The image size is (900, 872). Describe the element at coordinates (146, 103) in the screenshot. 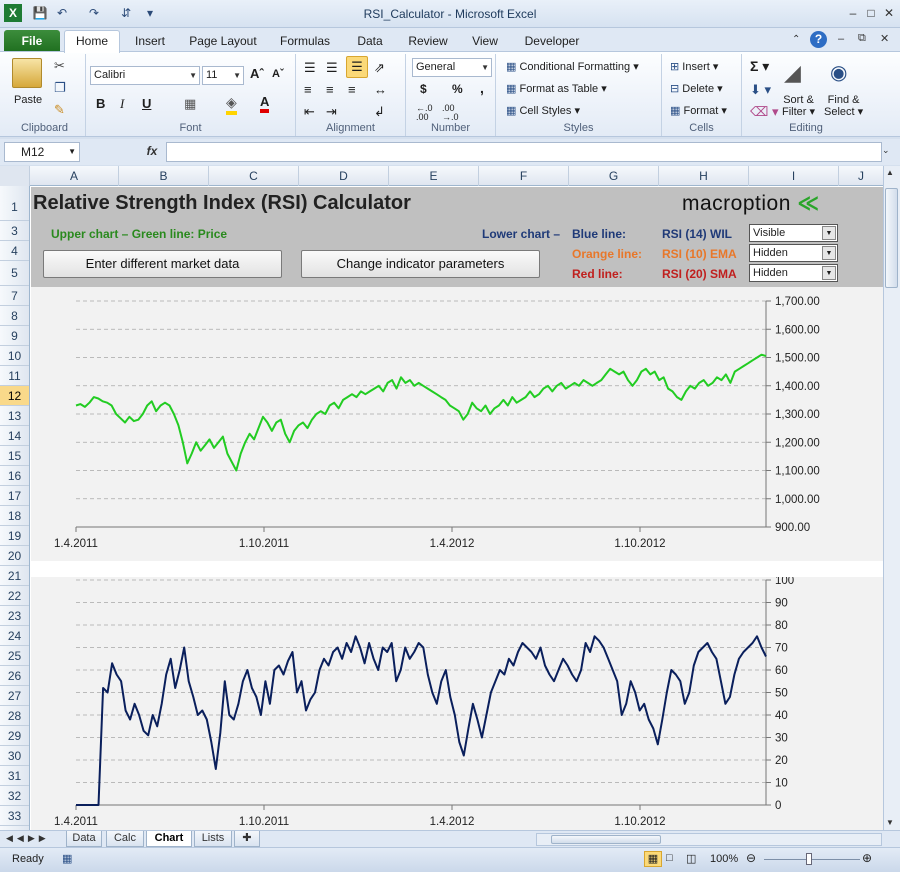

I see `underline-icon: U` at that location.